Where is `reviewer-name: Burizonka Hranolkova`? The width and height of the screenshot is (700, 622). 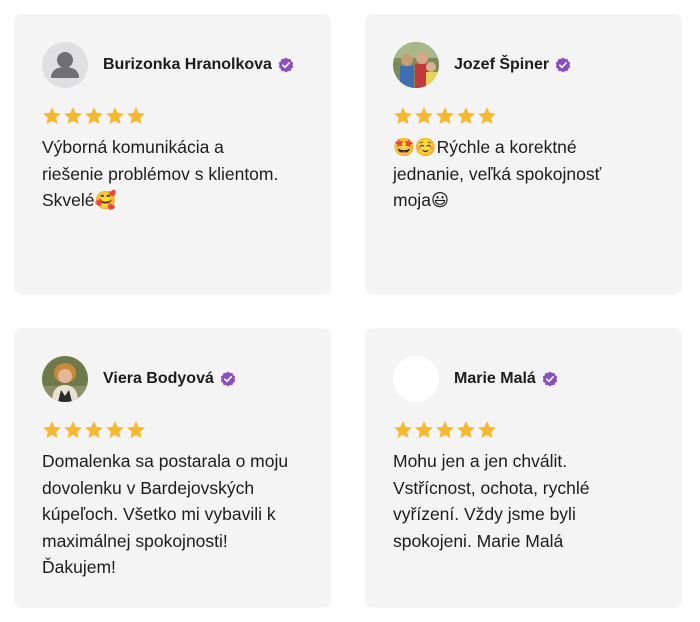 reviewer-name: Burizonka Hranolkova is located at coordinates (187, 64).